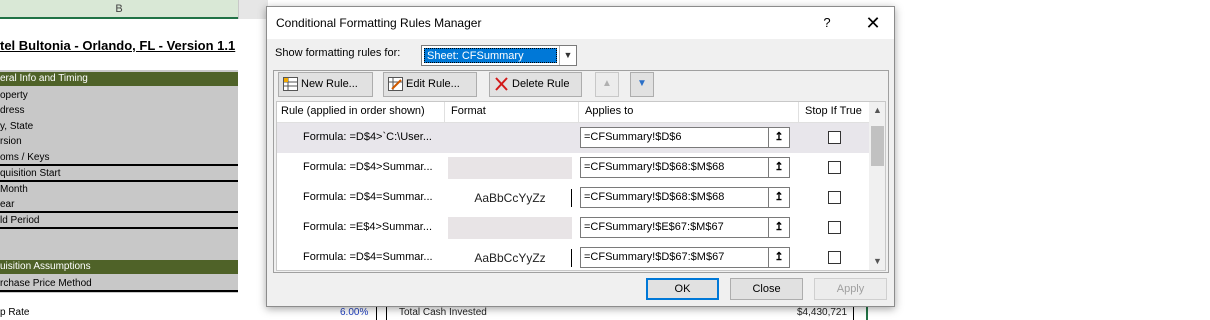  I want to click on applies-to-input: =CFSummary!$E$67:$M$67, so click(675, 227).